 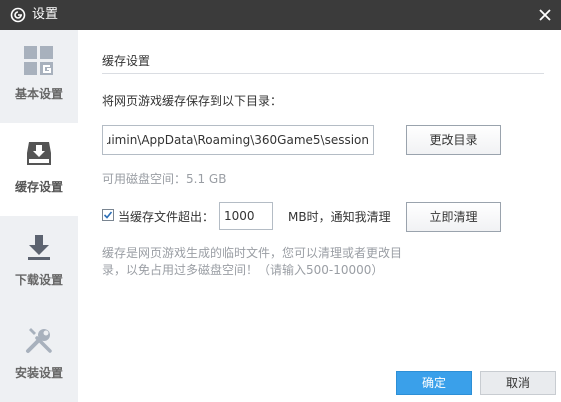 What do you see at coordinates (39, 247) in the screenshot?
I see `download-arrow-icon` at bounding box center [39, 247].